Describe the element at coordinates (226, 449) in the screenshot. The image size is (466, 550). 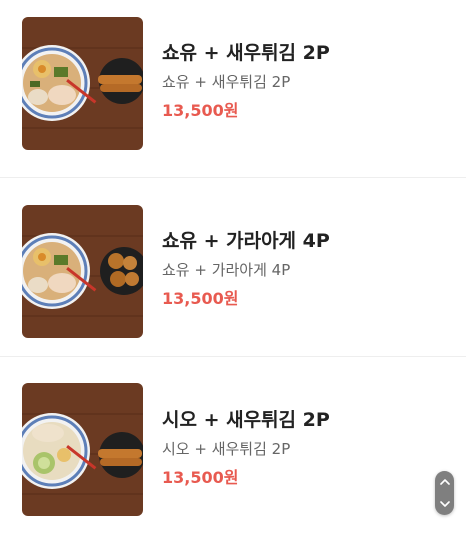
I see `menu-item-description: 시오 + 새우튀김 2P` at that location.